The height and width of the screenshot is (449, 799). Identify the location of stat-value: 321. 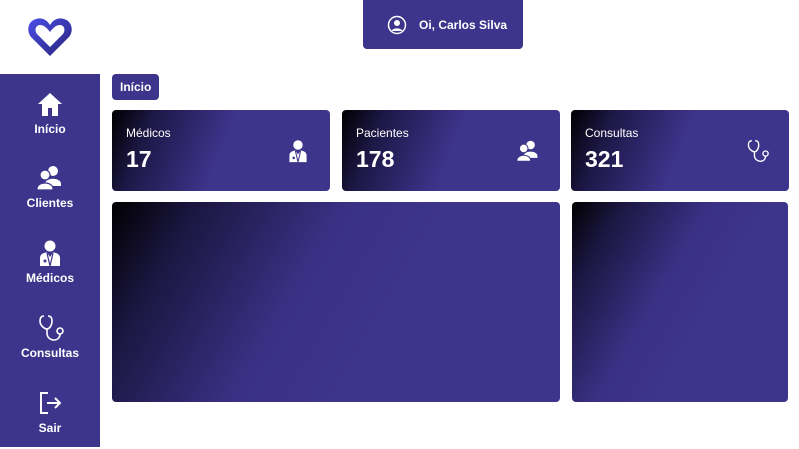
(604, 159).